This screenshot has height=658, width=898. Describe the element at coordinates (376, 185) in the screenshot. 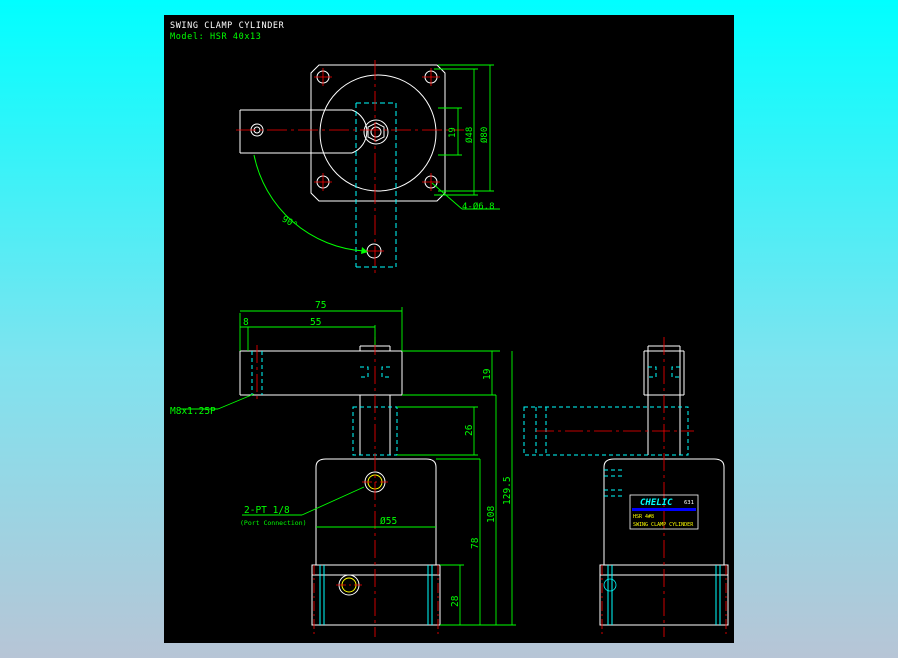

I see `swung-arm-hidden` at that location.